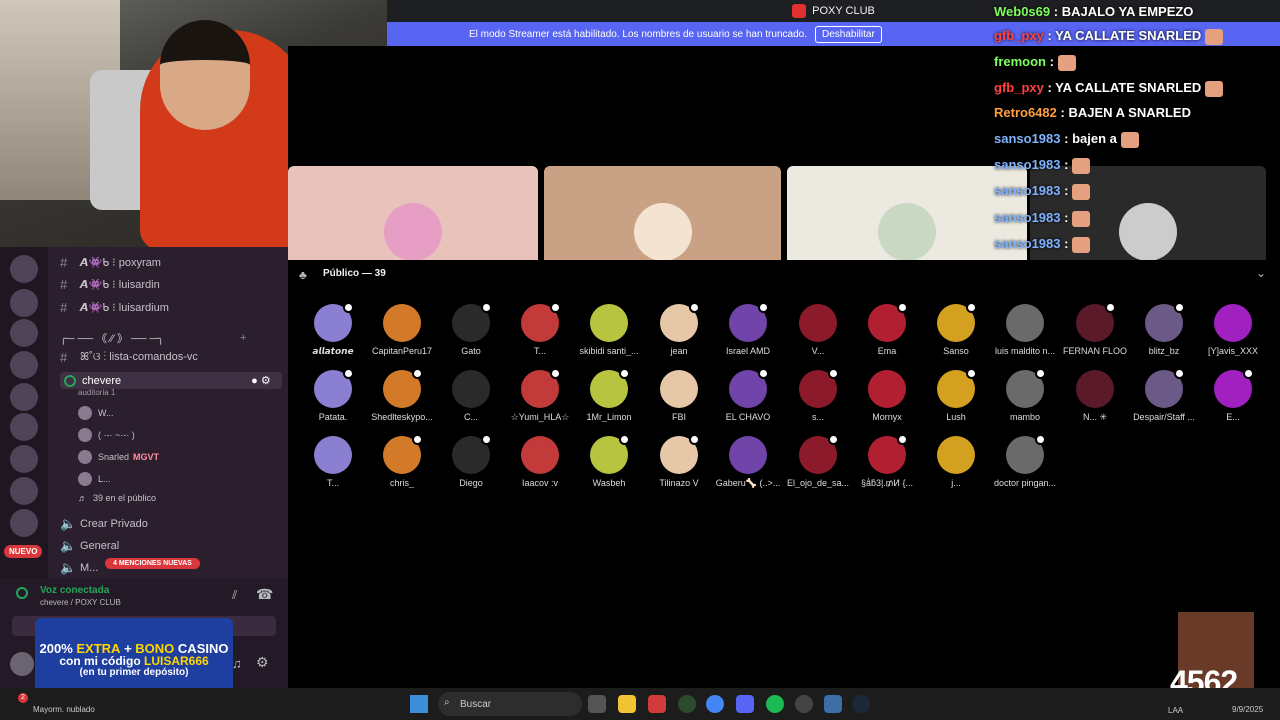  I want to click on audience-member: EL CHAVO, so click(748, 395).